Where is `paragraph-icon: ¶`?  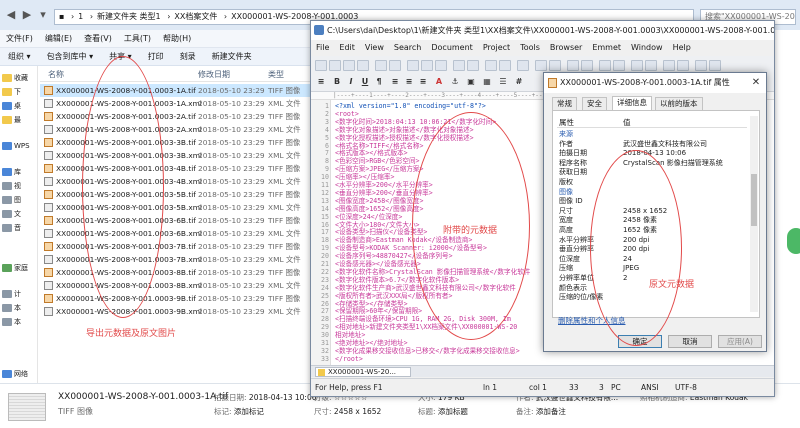 paragraph-icon: ¶ is located at coordinates (379, 82).